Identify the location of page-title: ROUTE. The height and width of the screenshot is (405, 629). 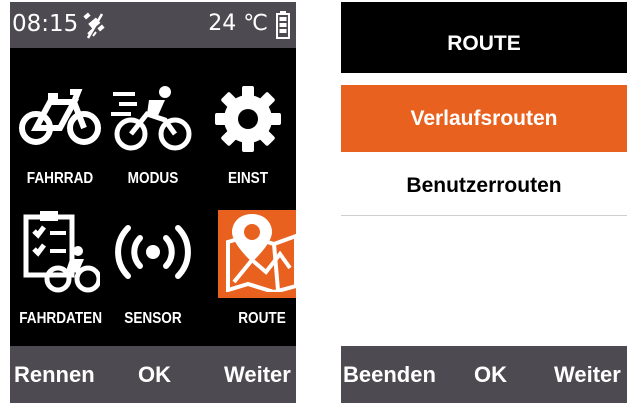
(484, 37).